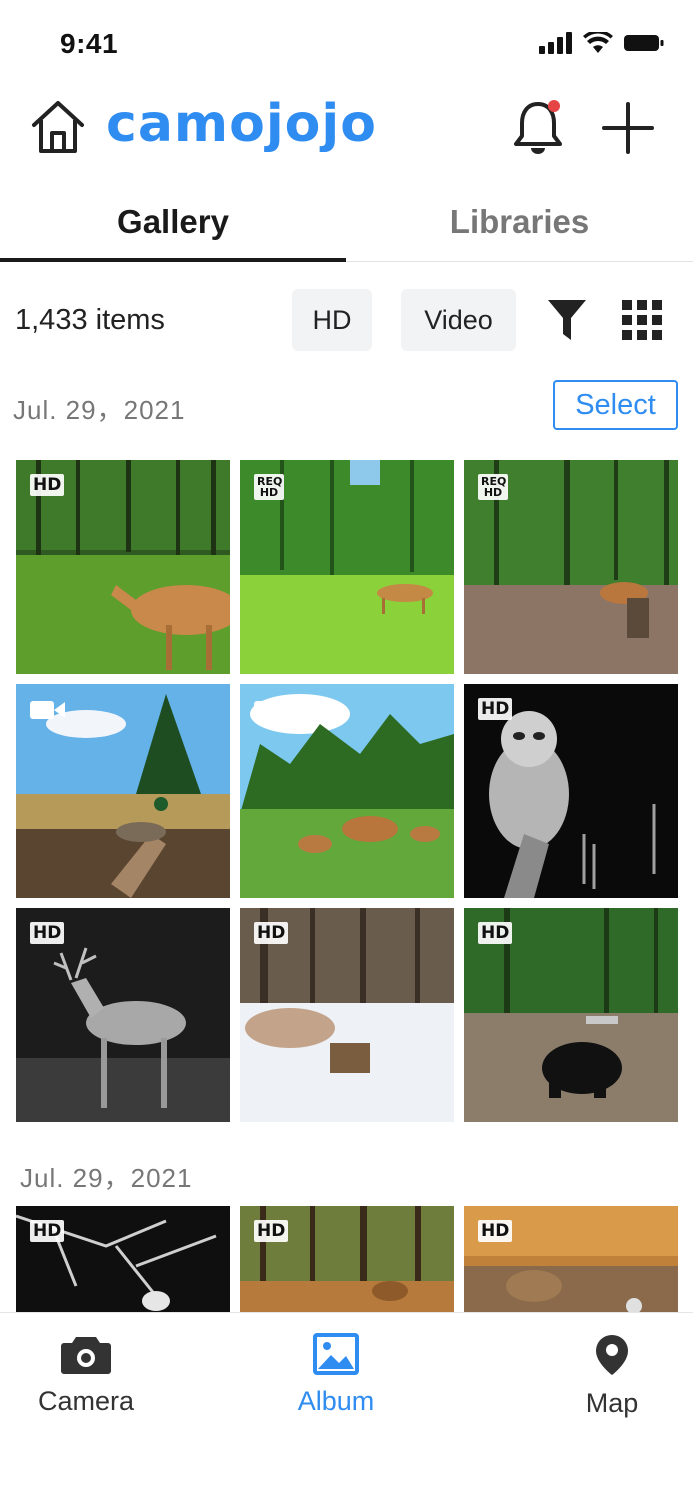 The height and width of the screenshot is (1501, 693). I want to click on nav-album-label: Album, so click(336, 1401).